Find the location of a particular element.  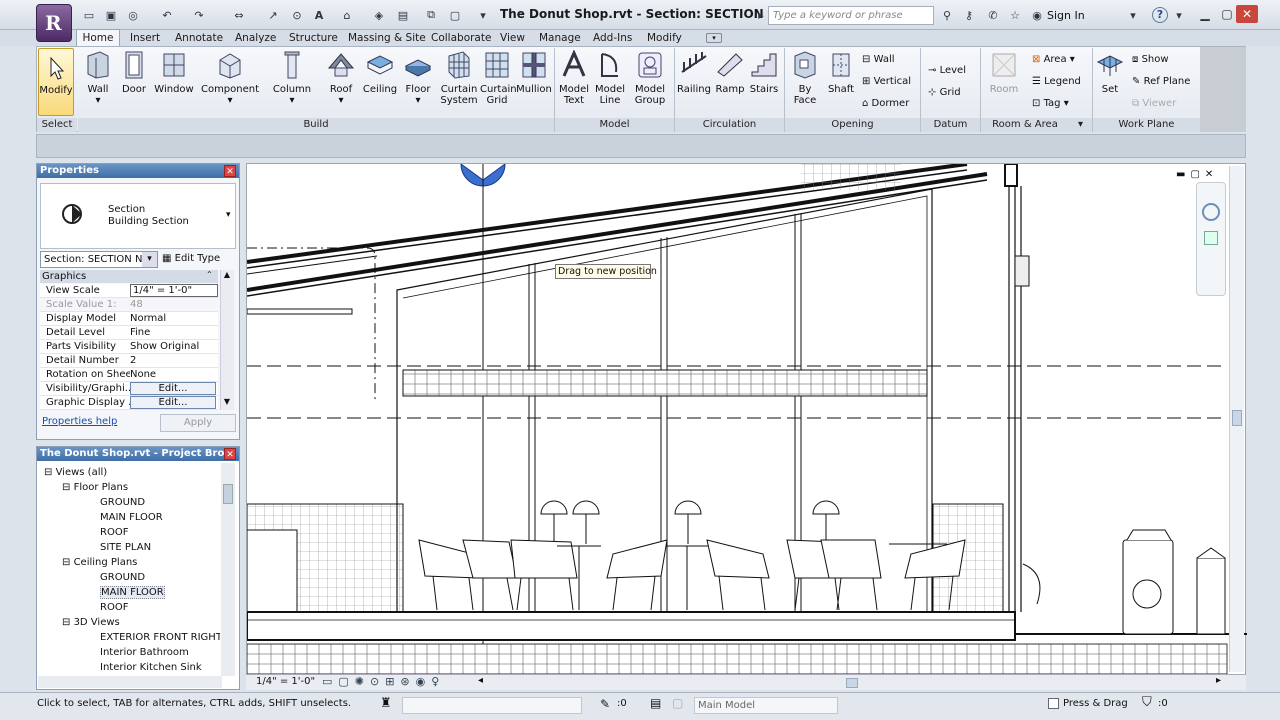

grid-button: ⊹ Grid is located at coordinates (944, 92).